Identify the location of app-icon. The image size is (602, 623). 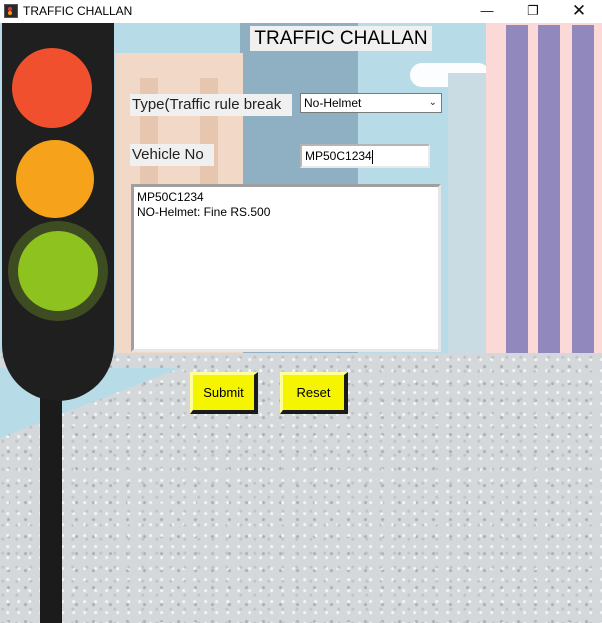
(11, 11).